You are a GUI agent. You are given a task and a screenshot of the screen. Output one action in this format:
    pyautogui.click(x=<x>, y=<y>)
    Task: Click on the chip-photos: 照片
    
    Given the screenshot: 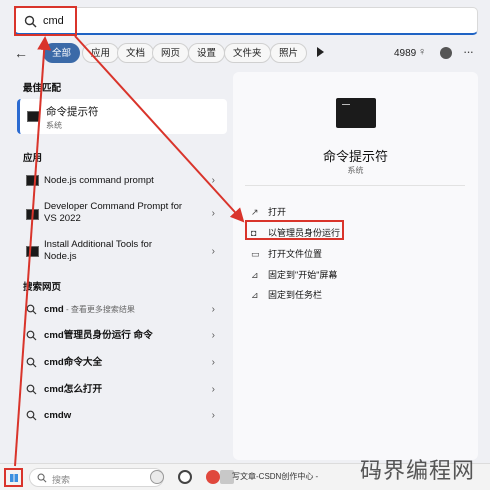 What is the action you would take?
    pyautogui.click(x=289, y=53)
    